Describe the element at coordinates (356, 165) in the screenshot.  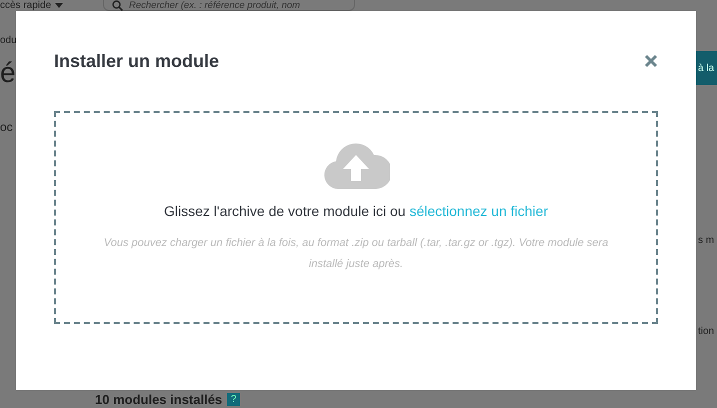
I see `cloud-upload-icon` at that location.